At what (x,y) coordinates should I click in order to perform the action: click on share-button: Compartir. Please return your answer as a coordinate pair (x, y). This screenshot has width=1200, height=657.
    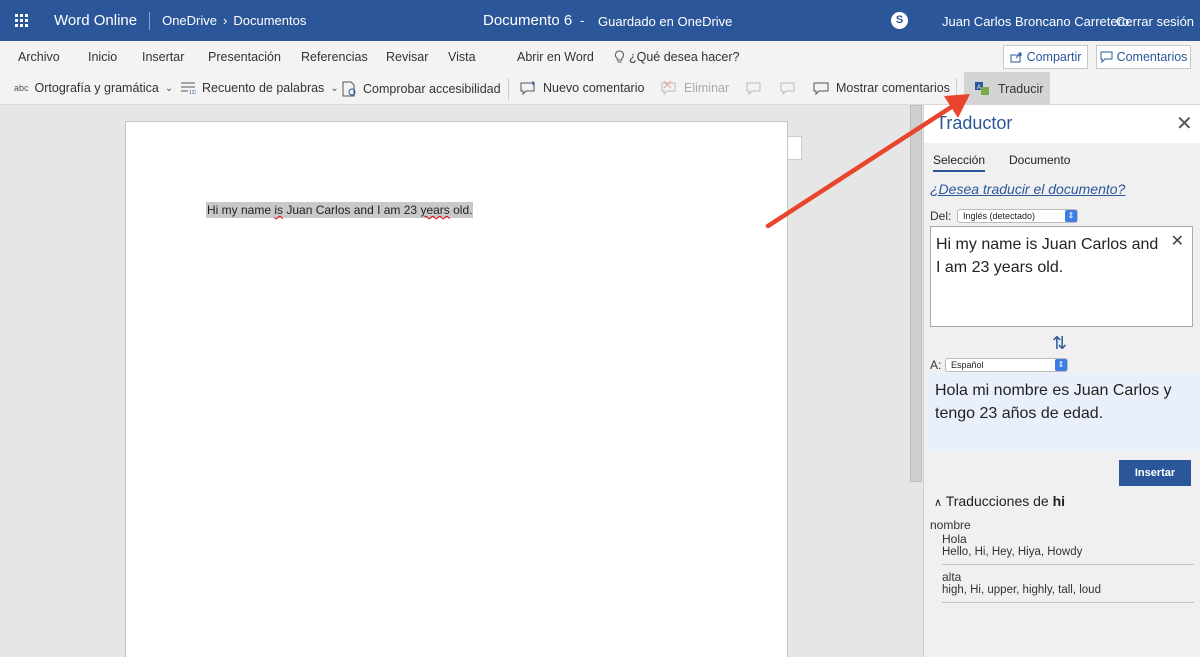
    Looking at the image, I should click on (1045, 57).